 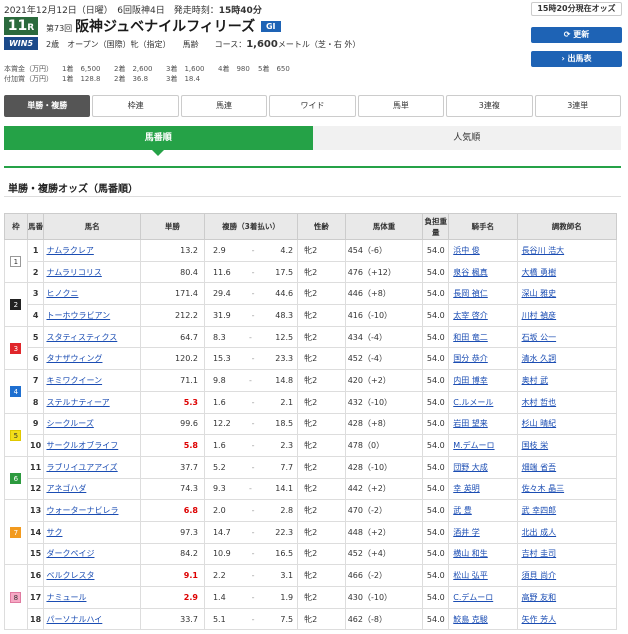 I want to click on tab-sort-by-popularity: 人気順, so click(x=466, y=138).